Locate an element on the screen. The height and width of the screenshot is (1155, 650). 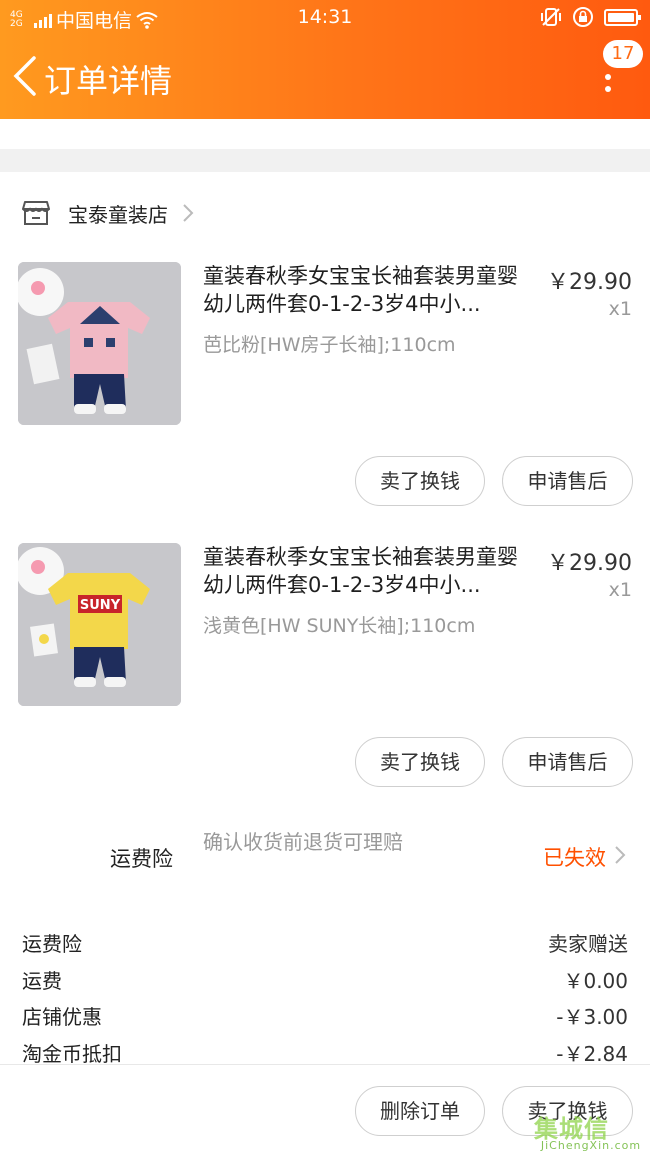
delete-order-button: 删除订单 is located at coordinates (420, 1111).